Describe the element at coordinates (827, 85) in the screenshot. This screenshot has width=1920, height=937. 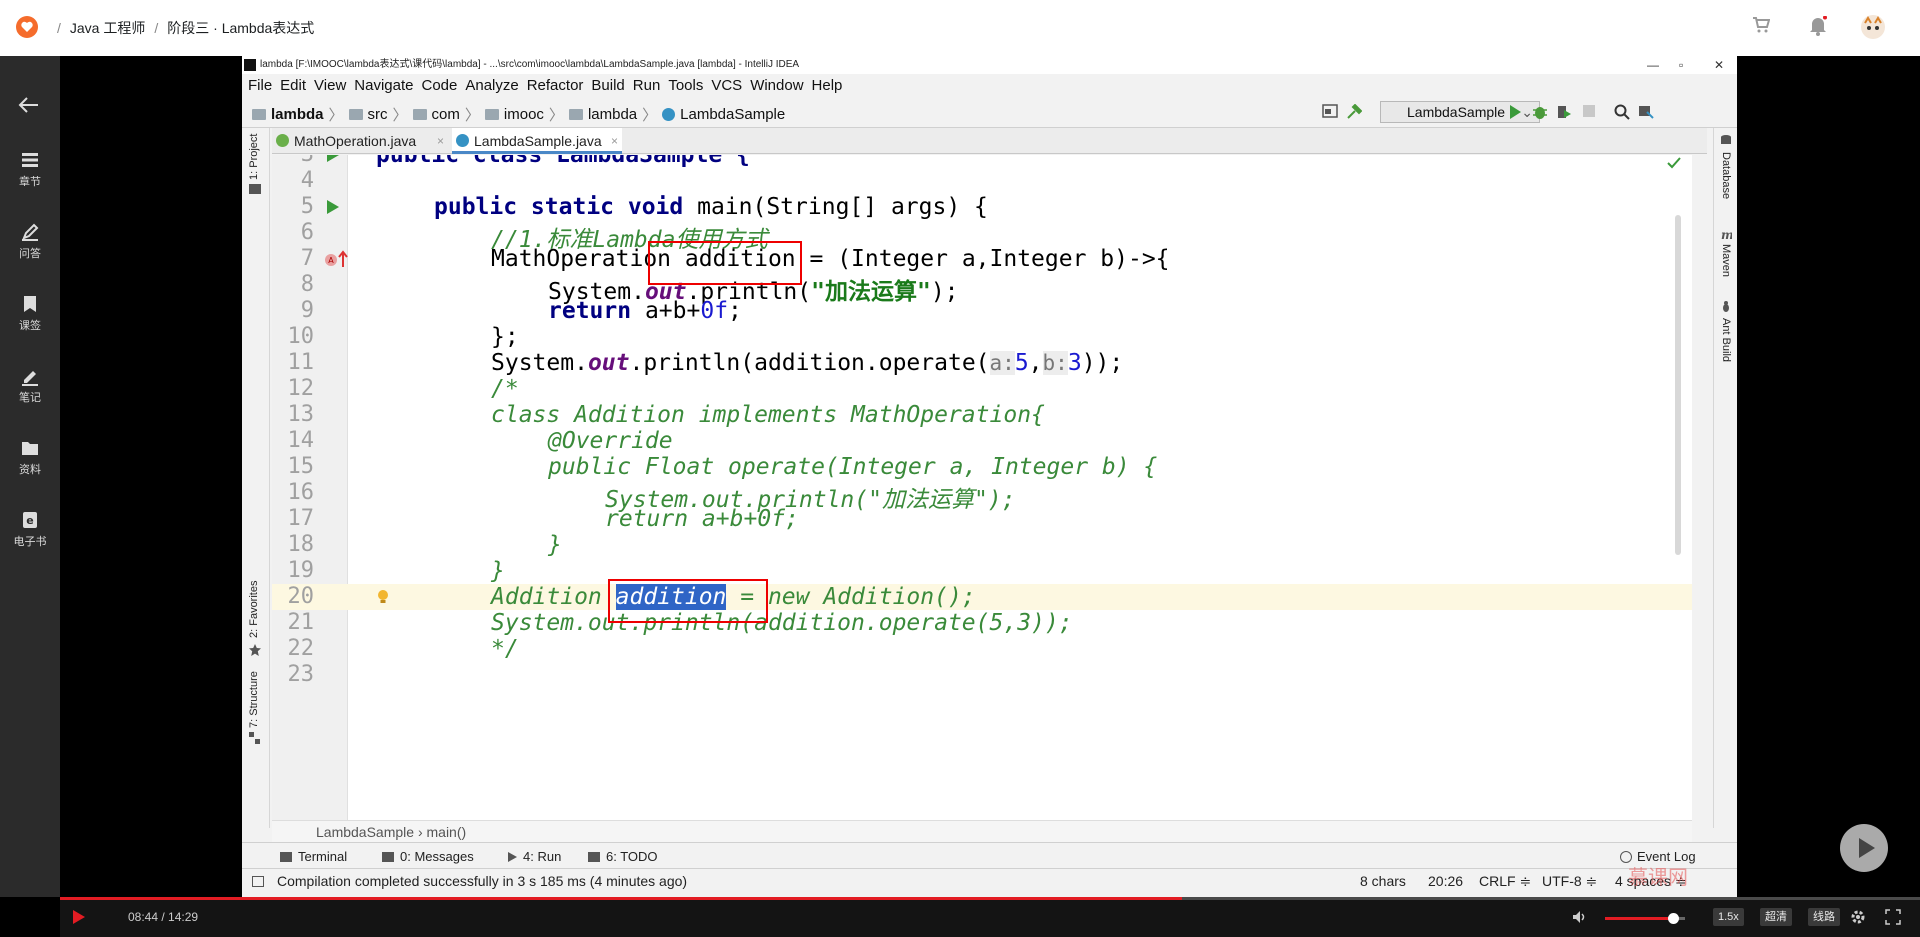
I see `menu-help: Help` at that location.